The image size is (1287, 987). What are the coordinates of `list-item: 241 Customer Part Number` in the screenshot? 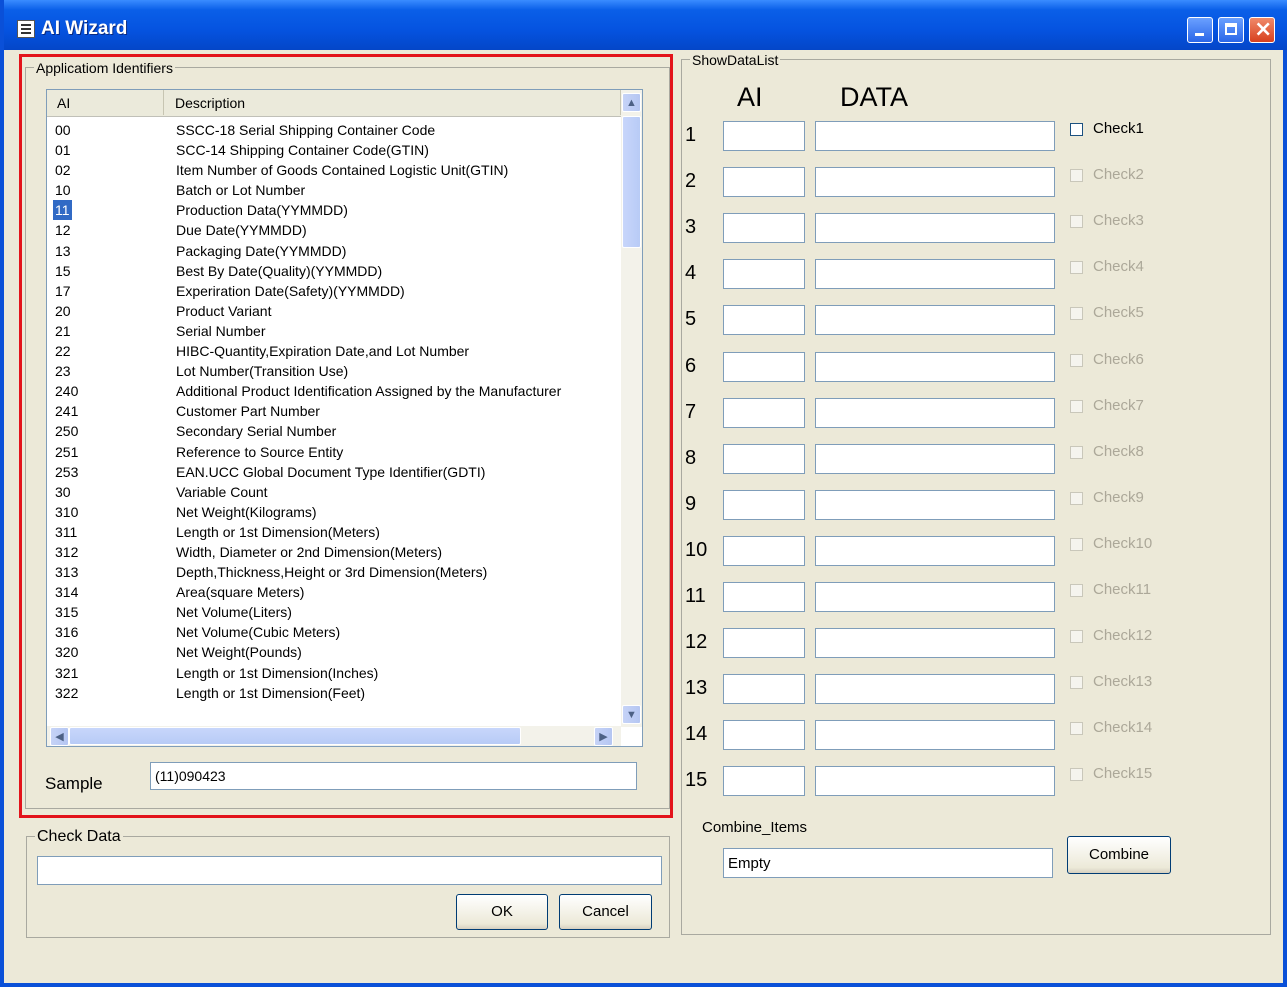 It's located at (334, 411).